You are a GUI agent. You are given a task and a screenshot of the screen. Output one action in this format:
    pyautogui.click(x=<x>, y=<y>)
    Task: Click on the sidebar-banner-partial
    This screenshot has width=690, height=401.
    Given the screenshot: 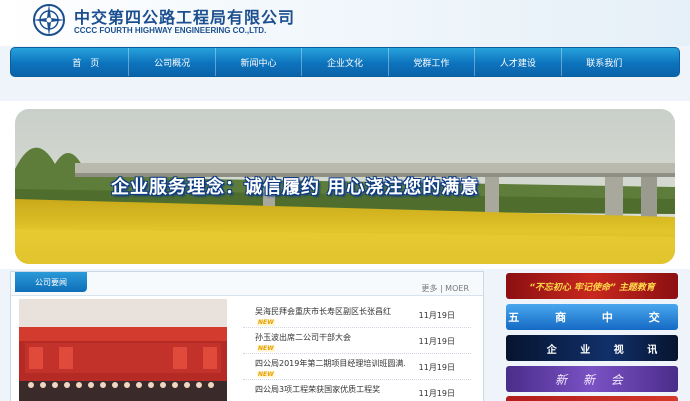 What is the action you would take?
    pyautogui.click(x=592, y=398)
    